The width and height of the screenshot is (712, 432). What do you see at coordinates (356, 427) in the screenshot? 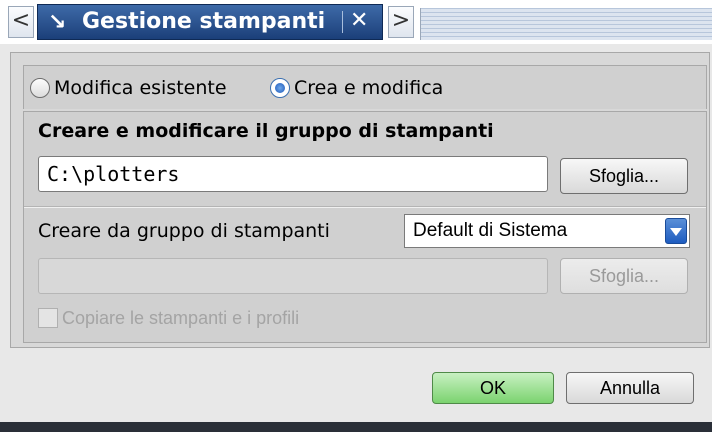
I see `window-bottom-edge` at bounding box center [356, 427].